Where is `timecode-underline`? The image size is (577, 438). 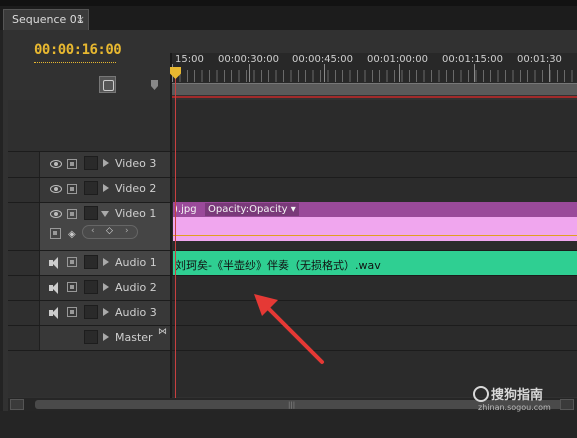
timecode-underline is located at coordinates (75, 63).